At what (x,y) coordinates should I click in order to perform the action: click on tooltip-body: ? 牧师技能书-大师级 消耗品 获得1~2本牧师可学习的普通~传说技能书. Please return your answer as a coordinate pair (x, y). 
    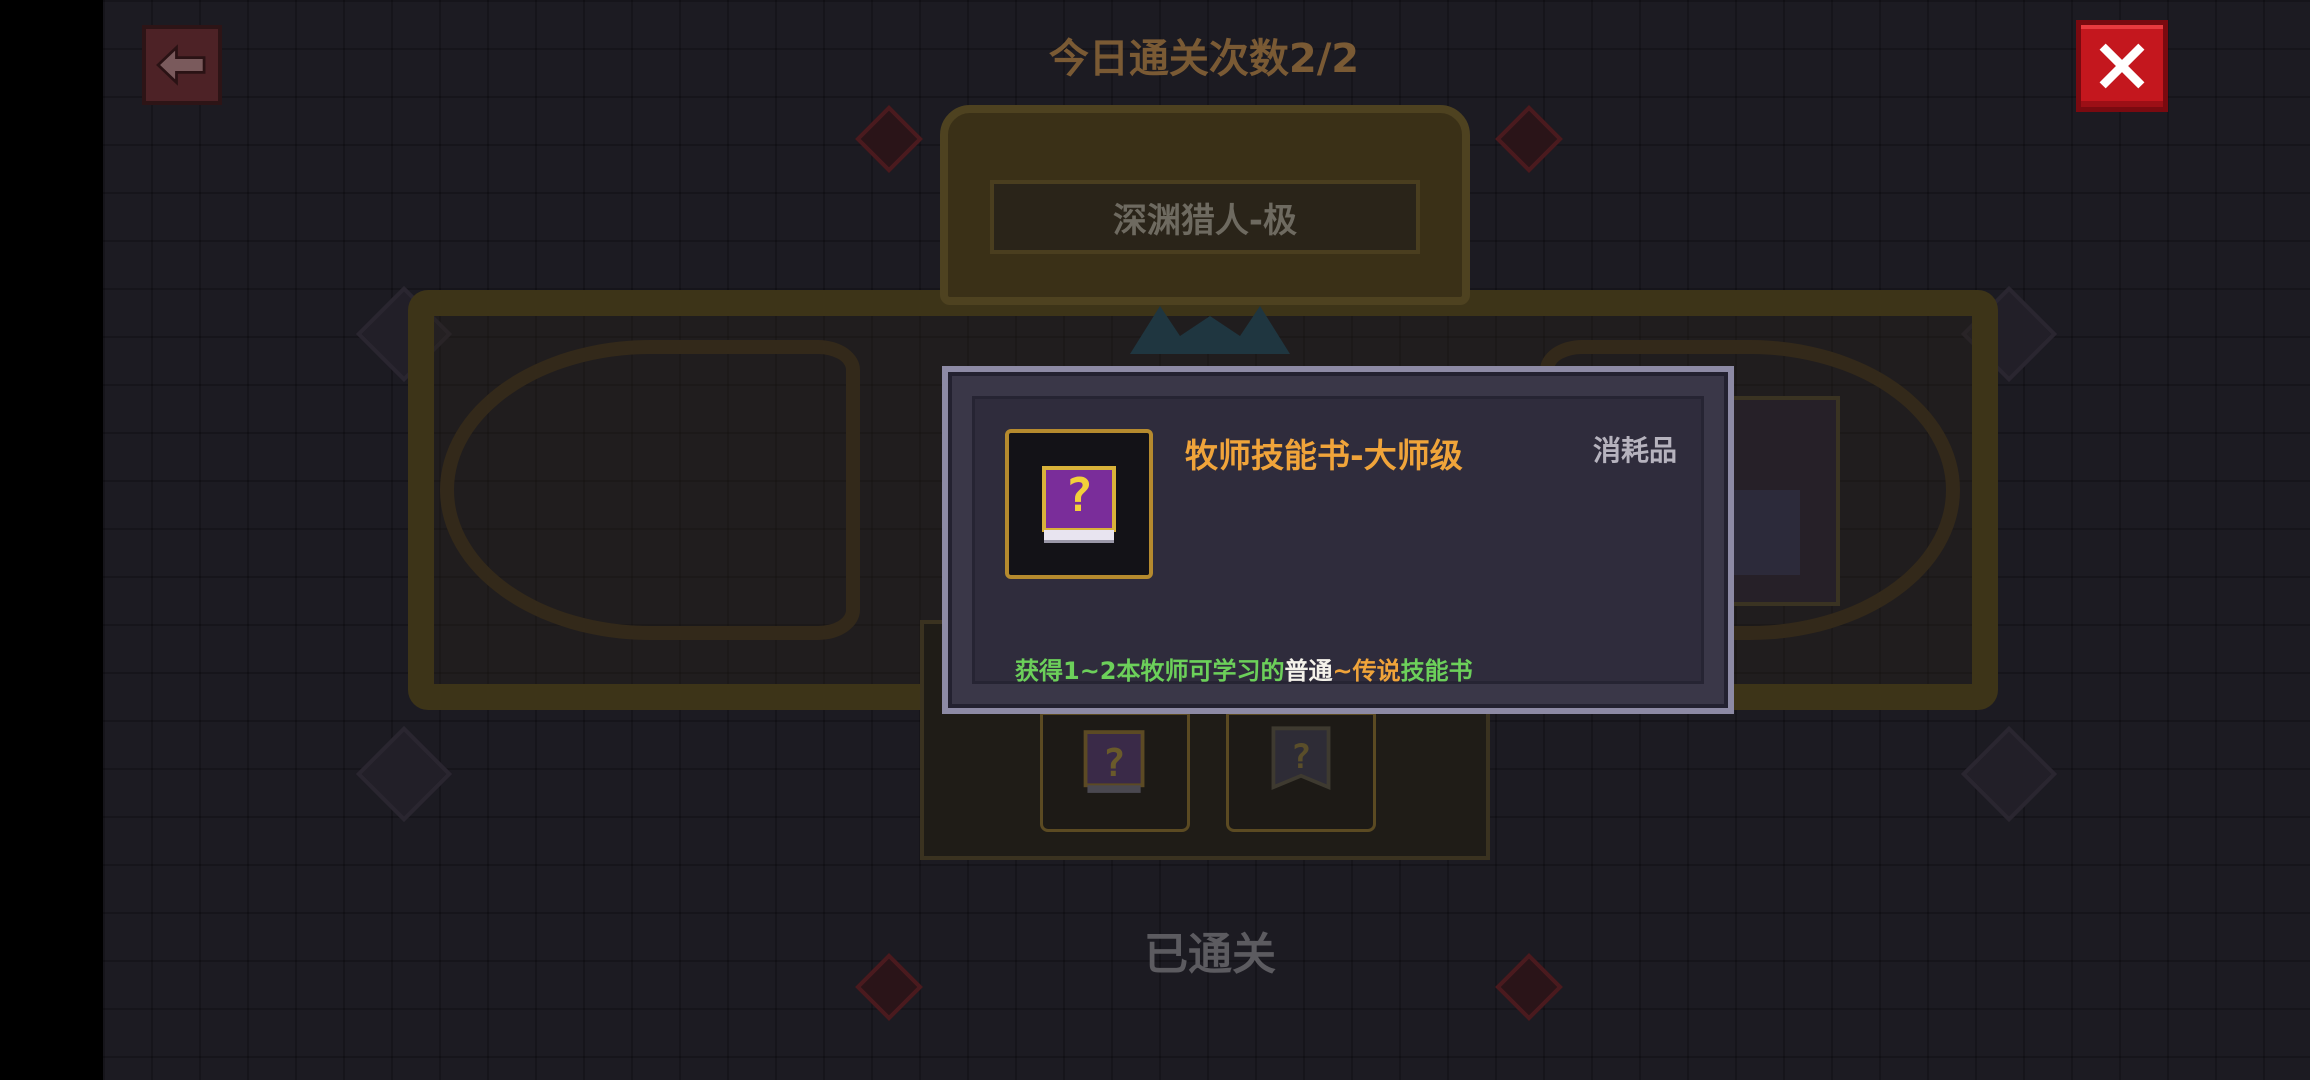
    Looking at the image, I should click on (1338, 541).